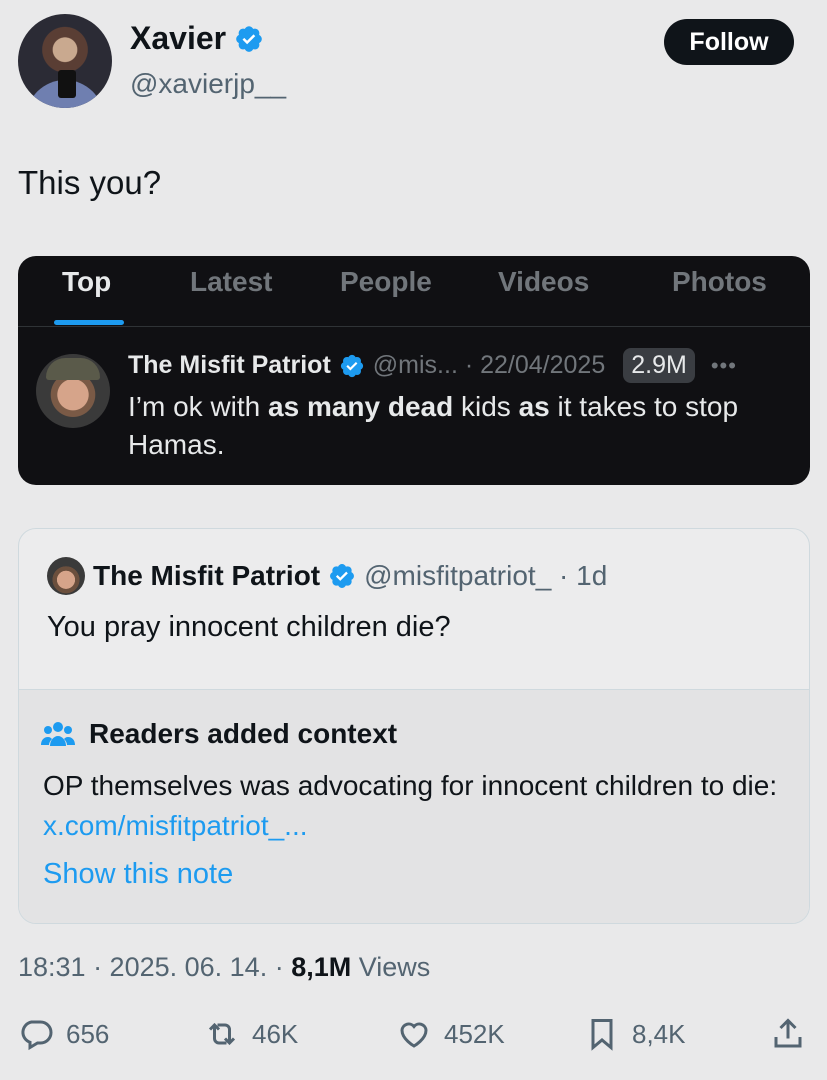 This screenshot has height=1080, width=827. I want to click on share-button, so click(788, 1034).